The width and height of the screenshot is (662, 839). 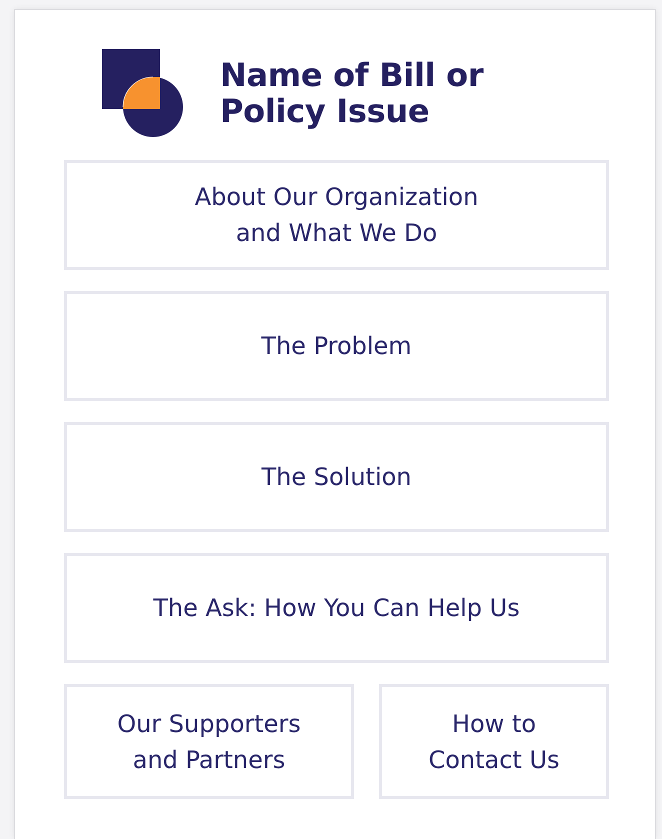 I want to click on nav-button: The Problem, so click(x=336, y=346).